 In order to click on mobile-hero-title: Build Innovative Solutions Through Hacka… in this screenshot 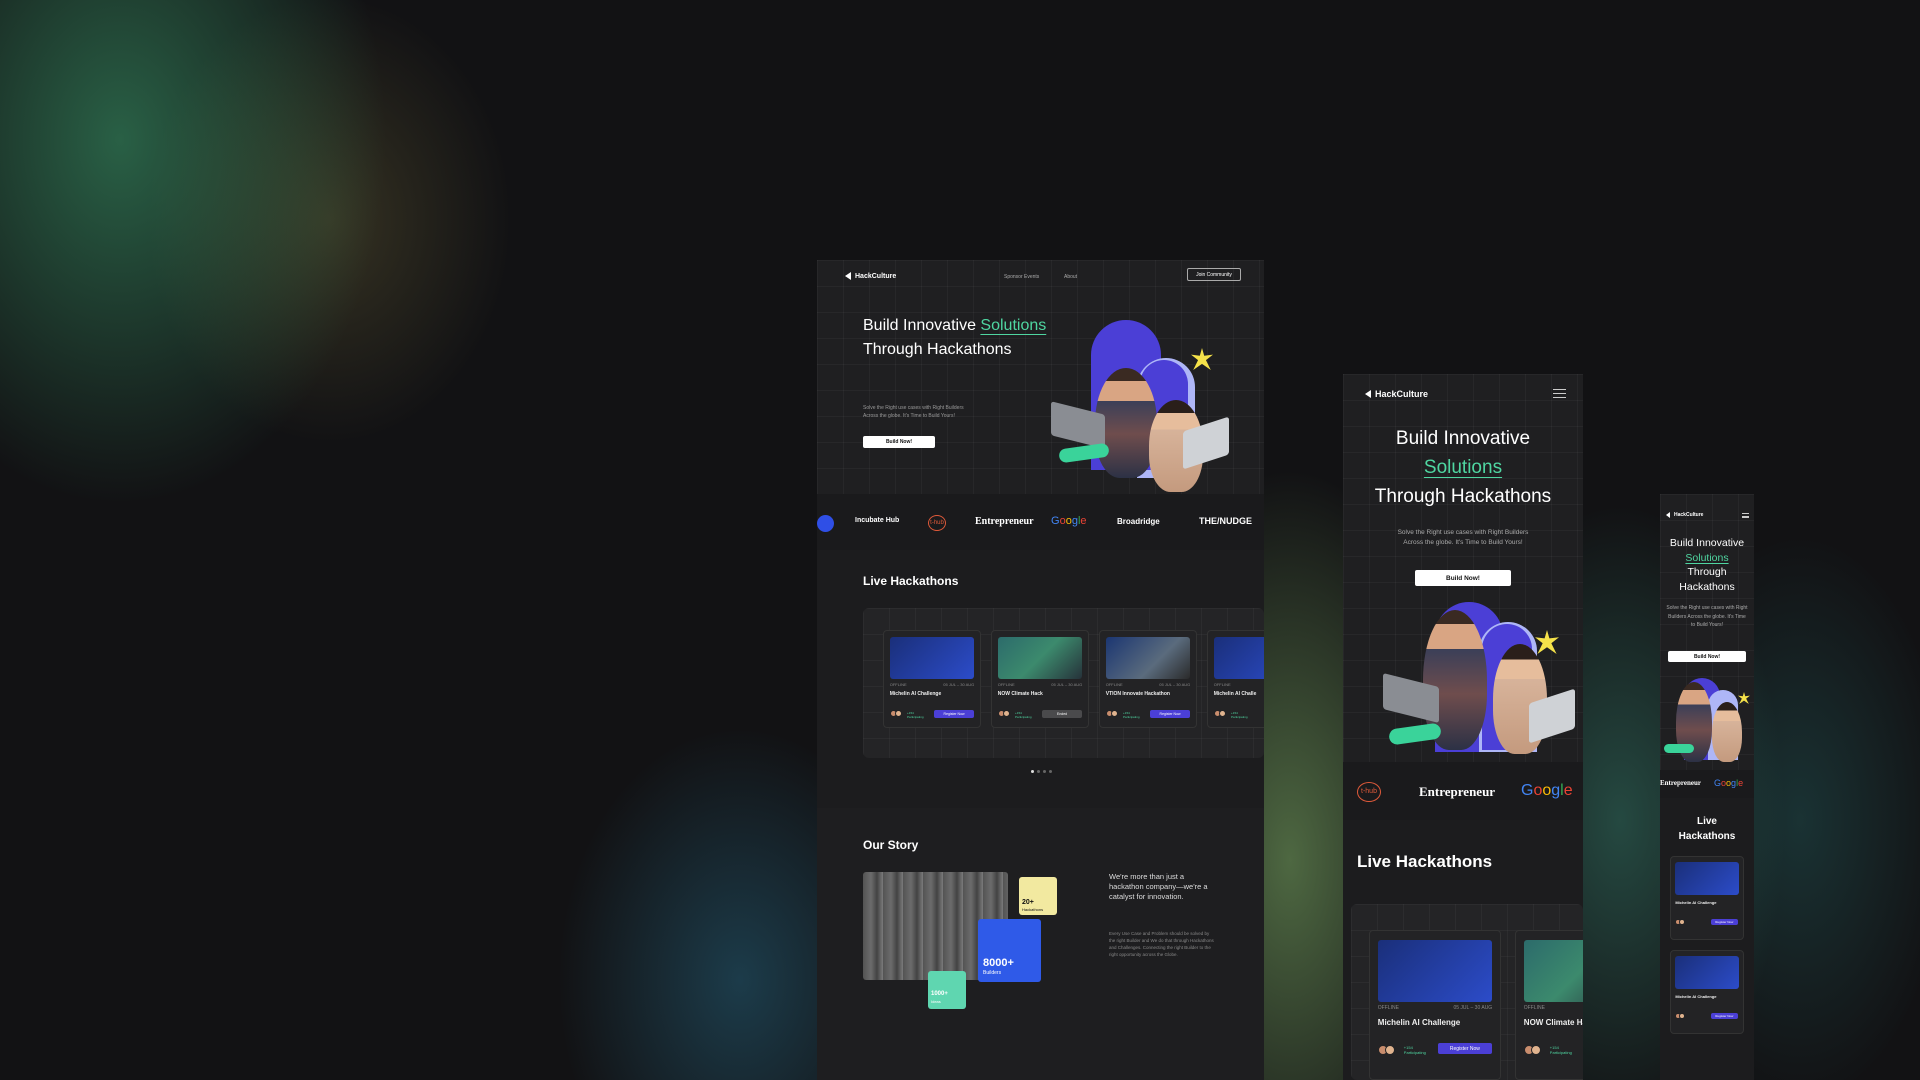, I will do `click(1707, 565)`.